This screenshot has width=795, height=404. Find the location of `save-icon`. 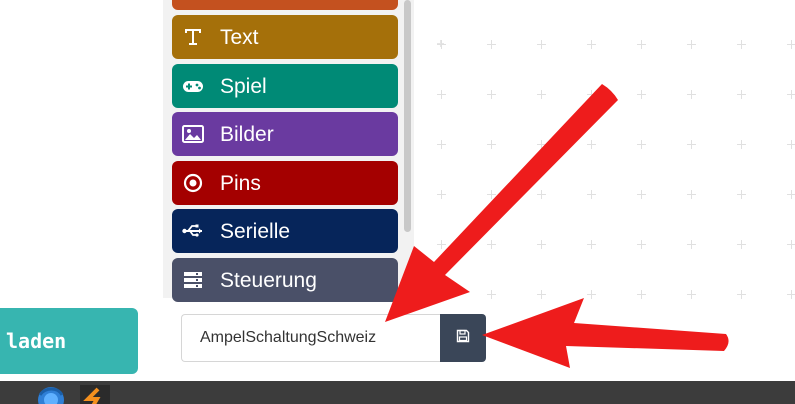

save-icon is located at coordinates (463, 338).